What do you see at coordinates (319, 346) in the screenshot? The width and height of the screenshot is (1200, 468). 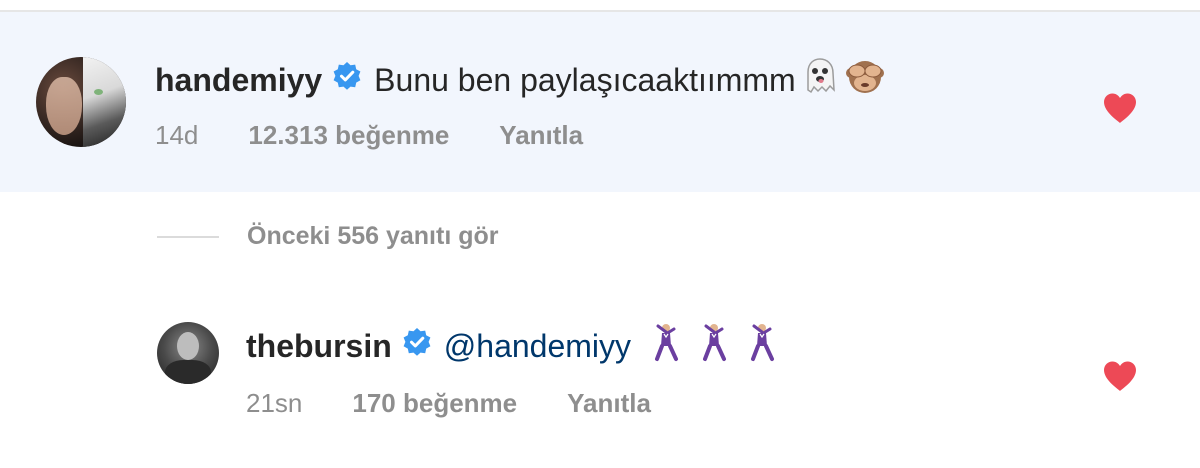 I see `username: thebursin` at bounding box center [319, 346].